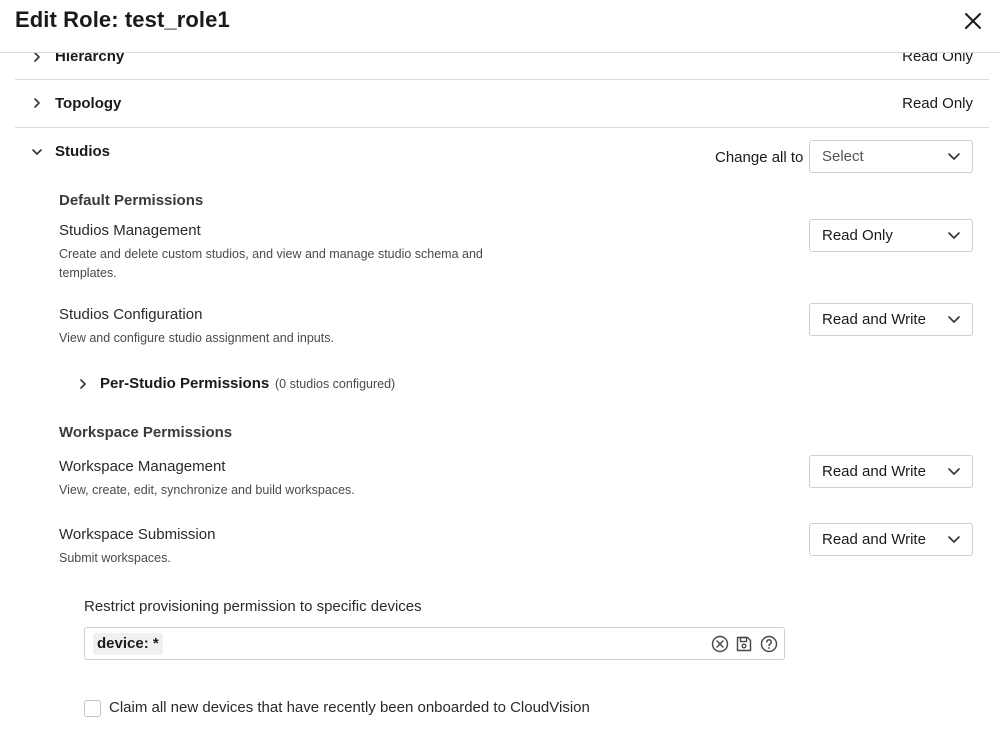 This screenshot has width=1000, height=730. What do you see at coordinates (937, 103) in the screenshot?
I see `section-topology-value: Read Only` at bounding box center [937, 103].